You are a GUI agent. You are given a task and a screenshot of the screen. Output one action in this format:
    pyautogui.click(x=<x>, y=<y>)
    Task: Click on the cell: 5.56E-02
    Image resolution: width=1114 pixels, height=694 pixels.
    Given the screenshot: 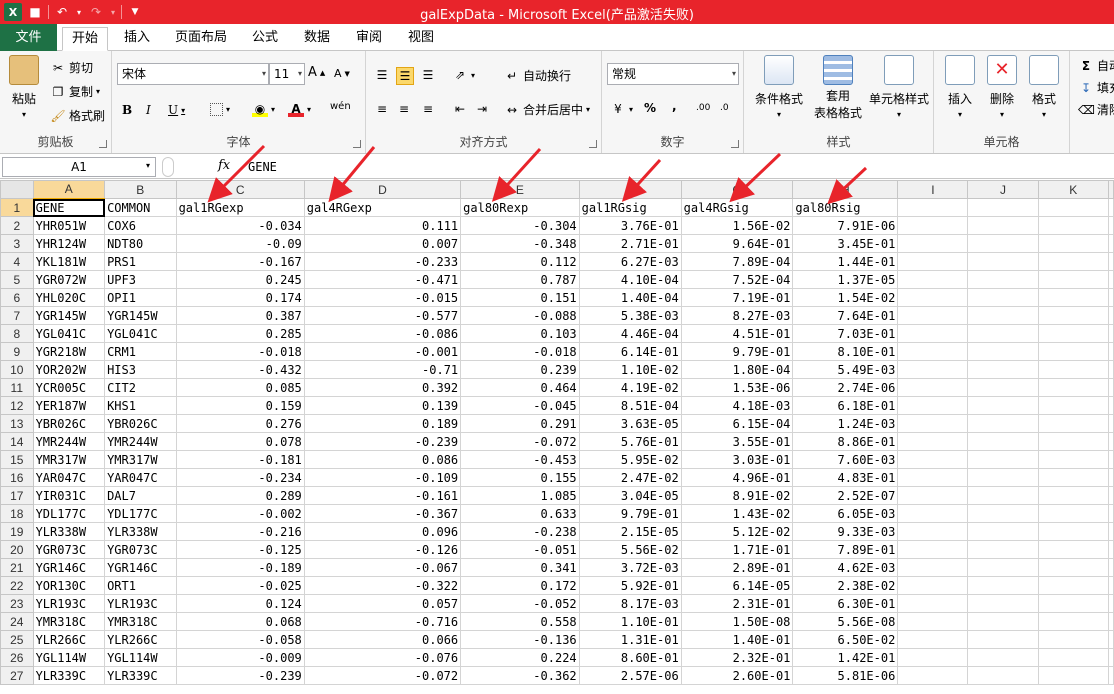 What is the action you would take?
    pyautogui.click(x=630, y=549)
    